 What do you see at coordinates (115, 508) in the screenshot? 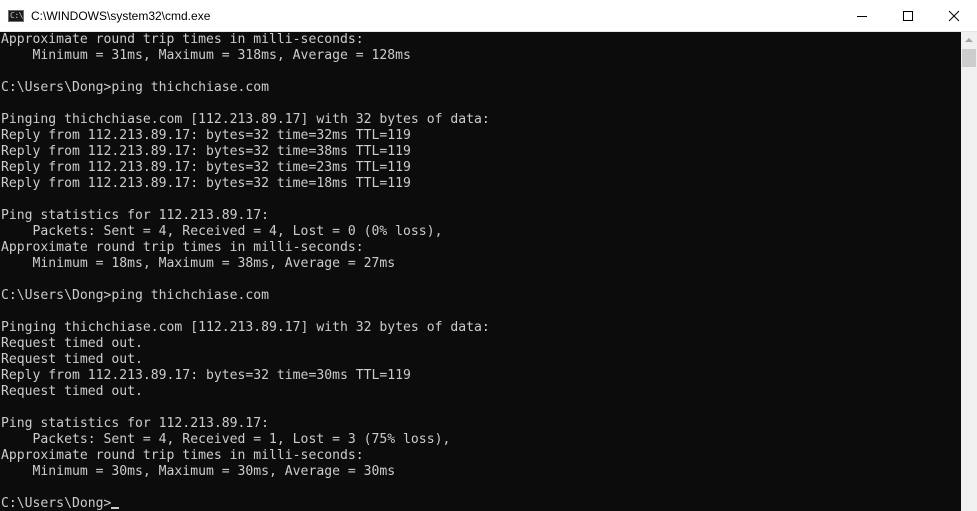
I see `text-cursor` at bounding box center [115, 508].